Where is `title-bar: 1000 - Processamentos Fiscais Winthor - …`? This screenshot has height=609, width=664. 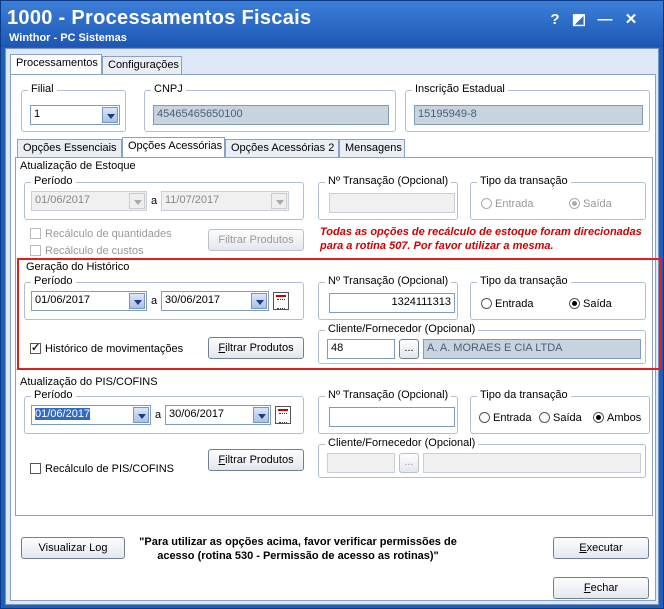 title-bar: 1000 - Processamentos Fiscais Winthor - … is located at coordinates (332, 24).